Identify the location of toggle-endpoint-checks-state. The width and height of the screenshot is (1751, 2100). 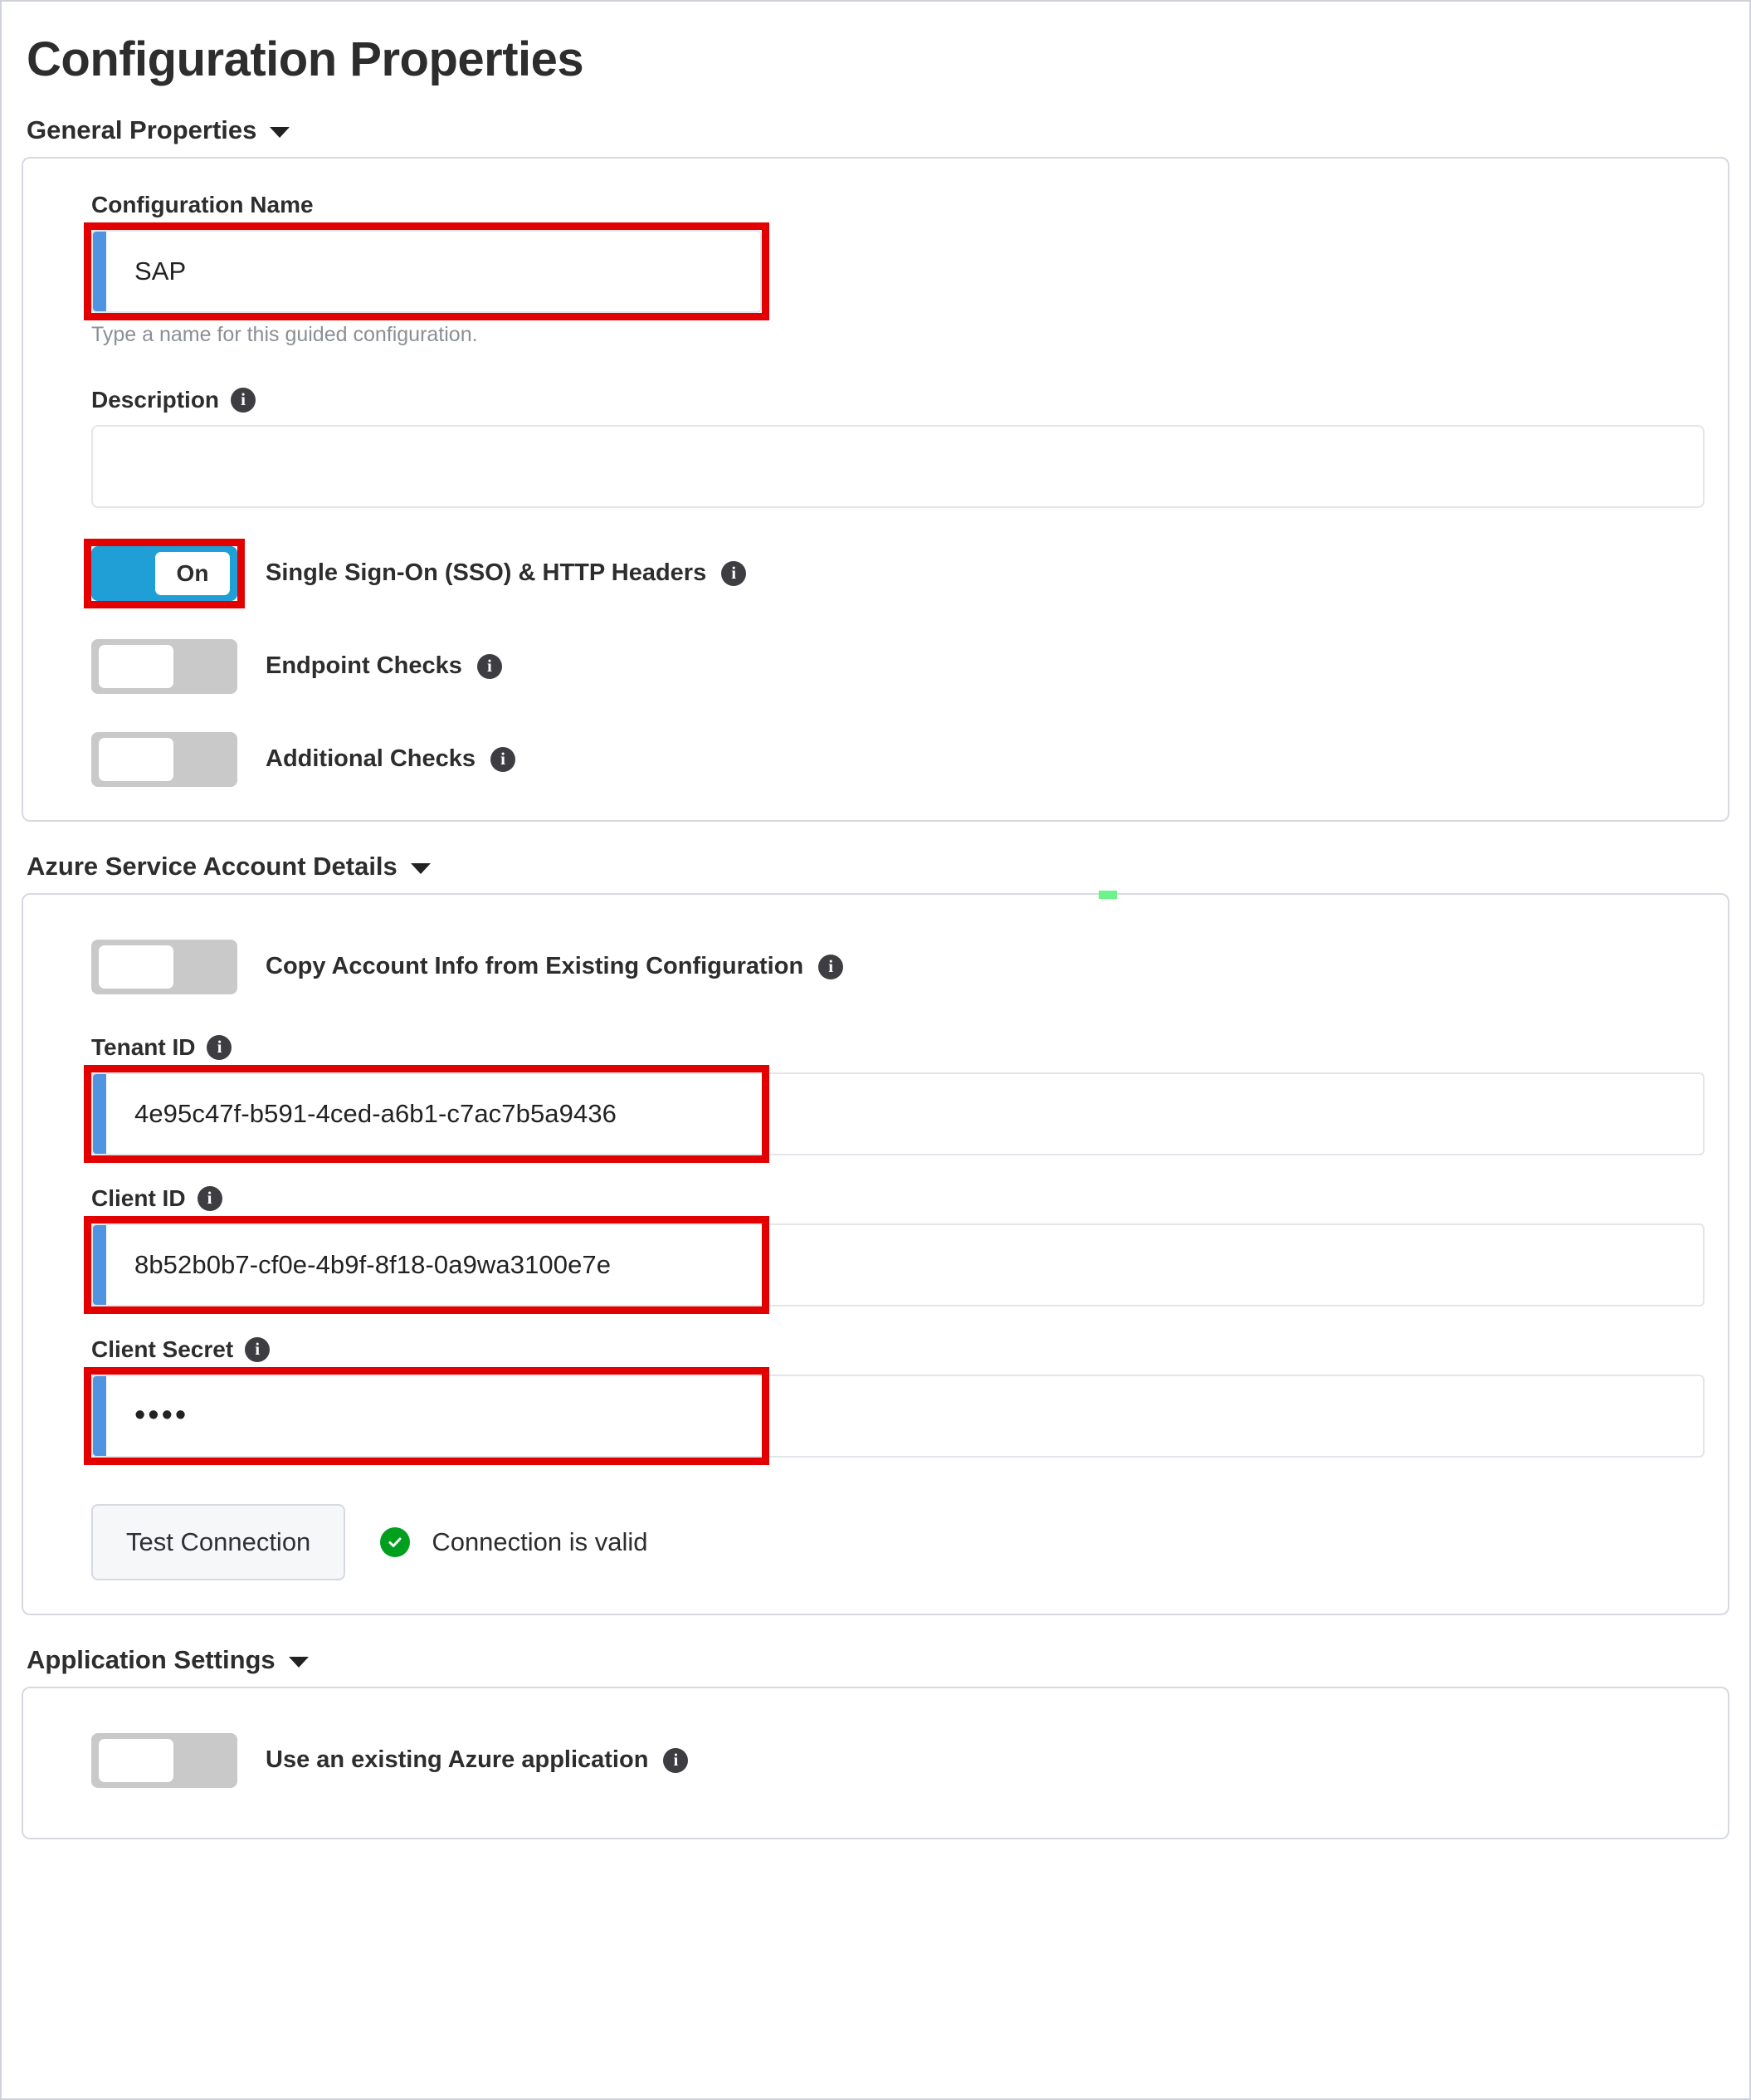
(136, 666).